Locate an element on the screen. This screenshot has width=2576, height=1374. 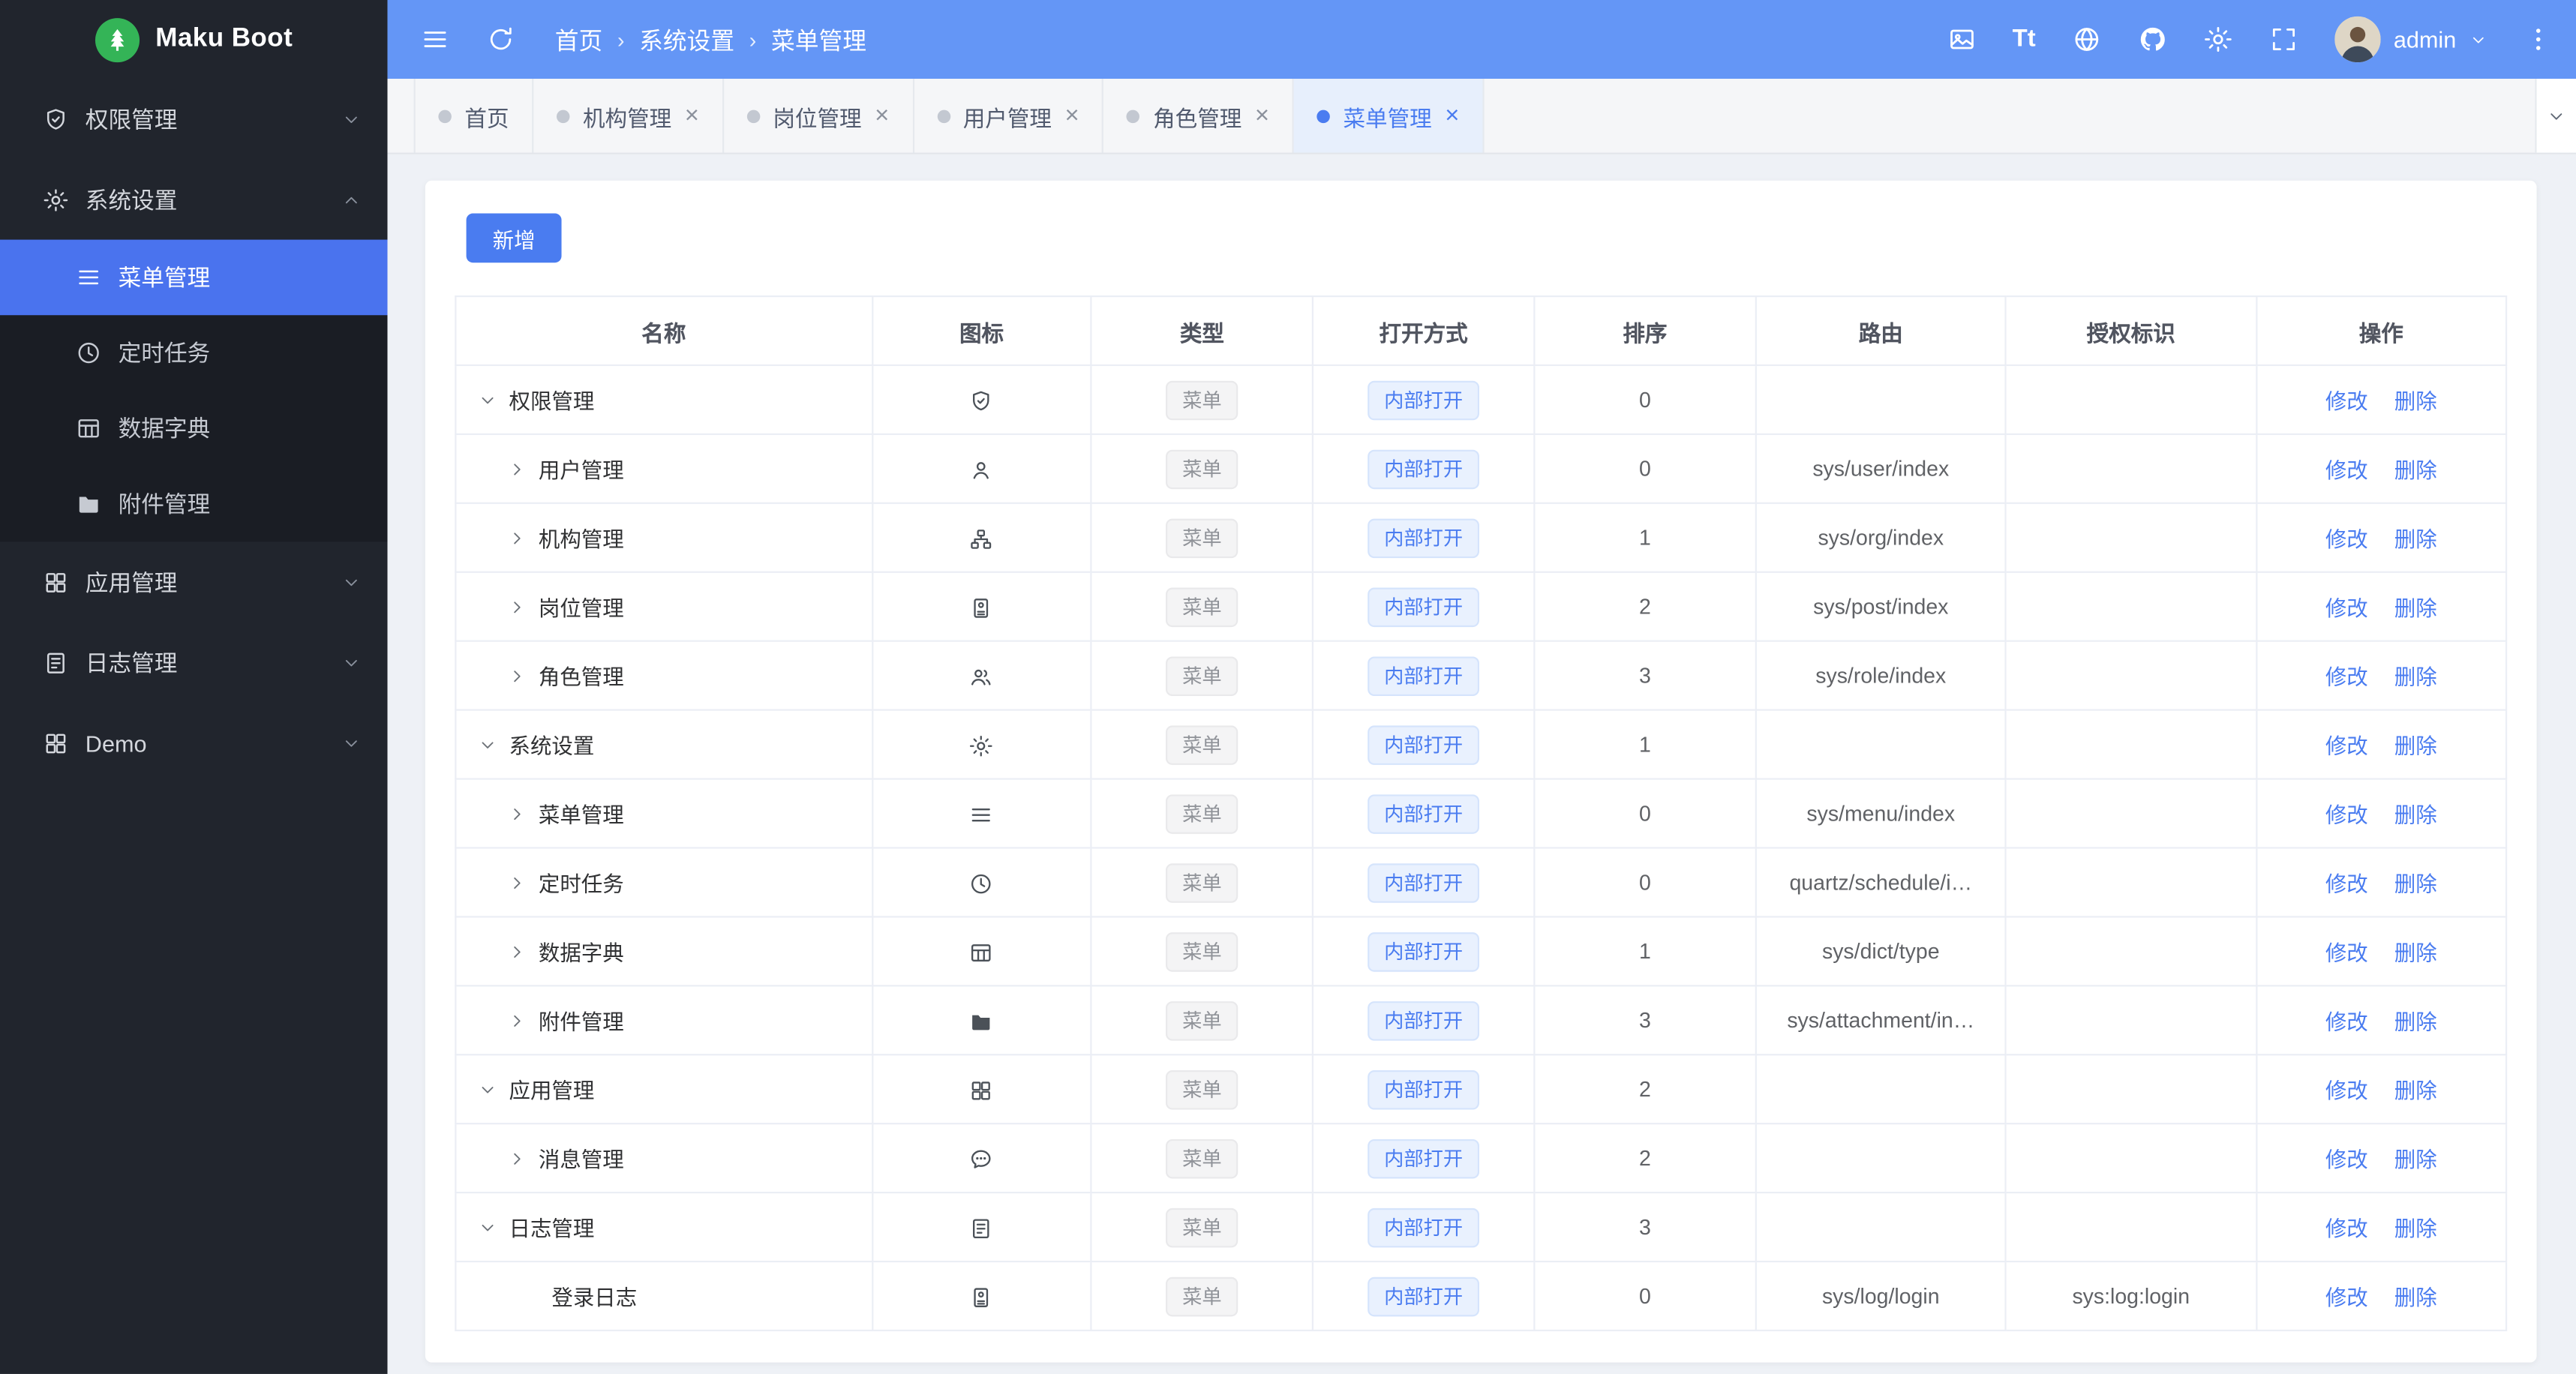
refresh-icon is located at coordinates (500, 39).